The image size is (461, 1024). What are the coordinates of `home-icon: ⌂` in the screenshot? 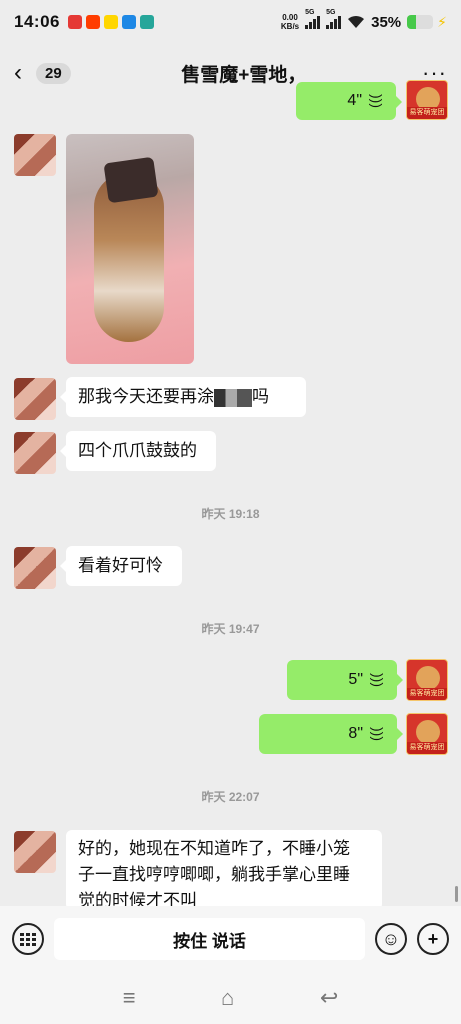 It's located at (227, 998).